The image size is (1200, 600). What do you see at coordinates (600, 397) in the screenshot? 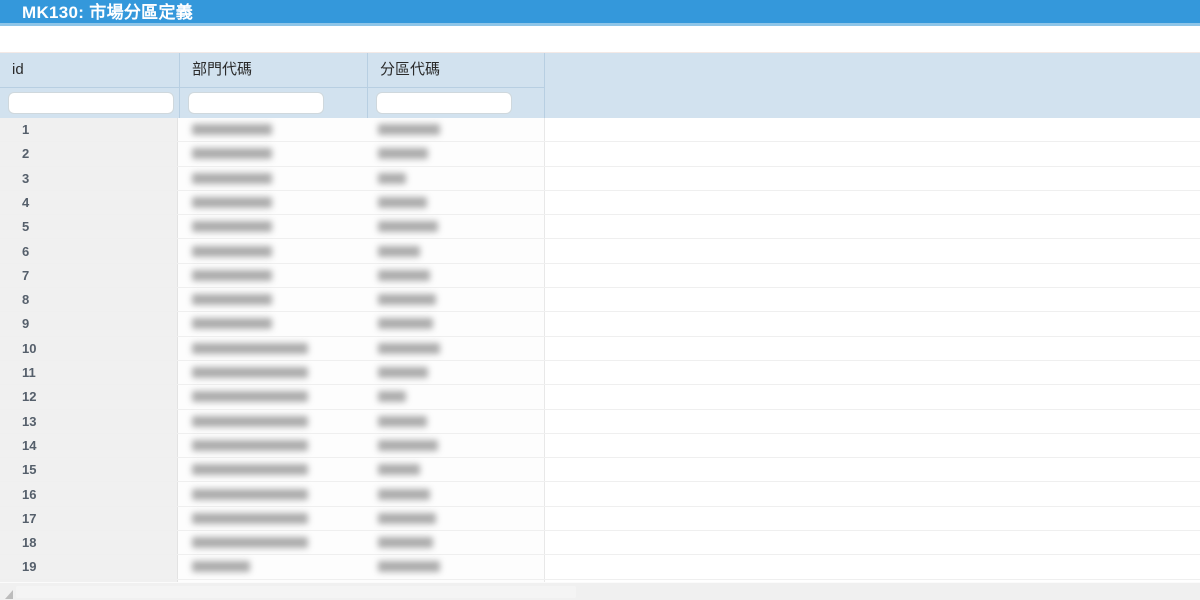
I see `table-row: 12` at bounding box center [600, 397].